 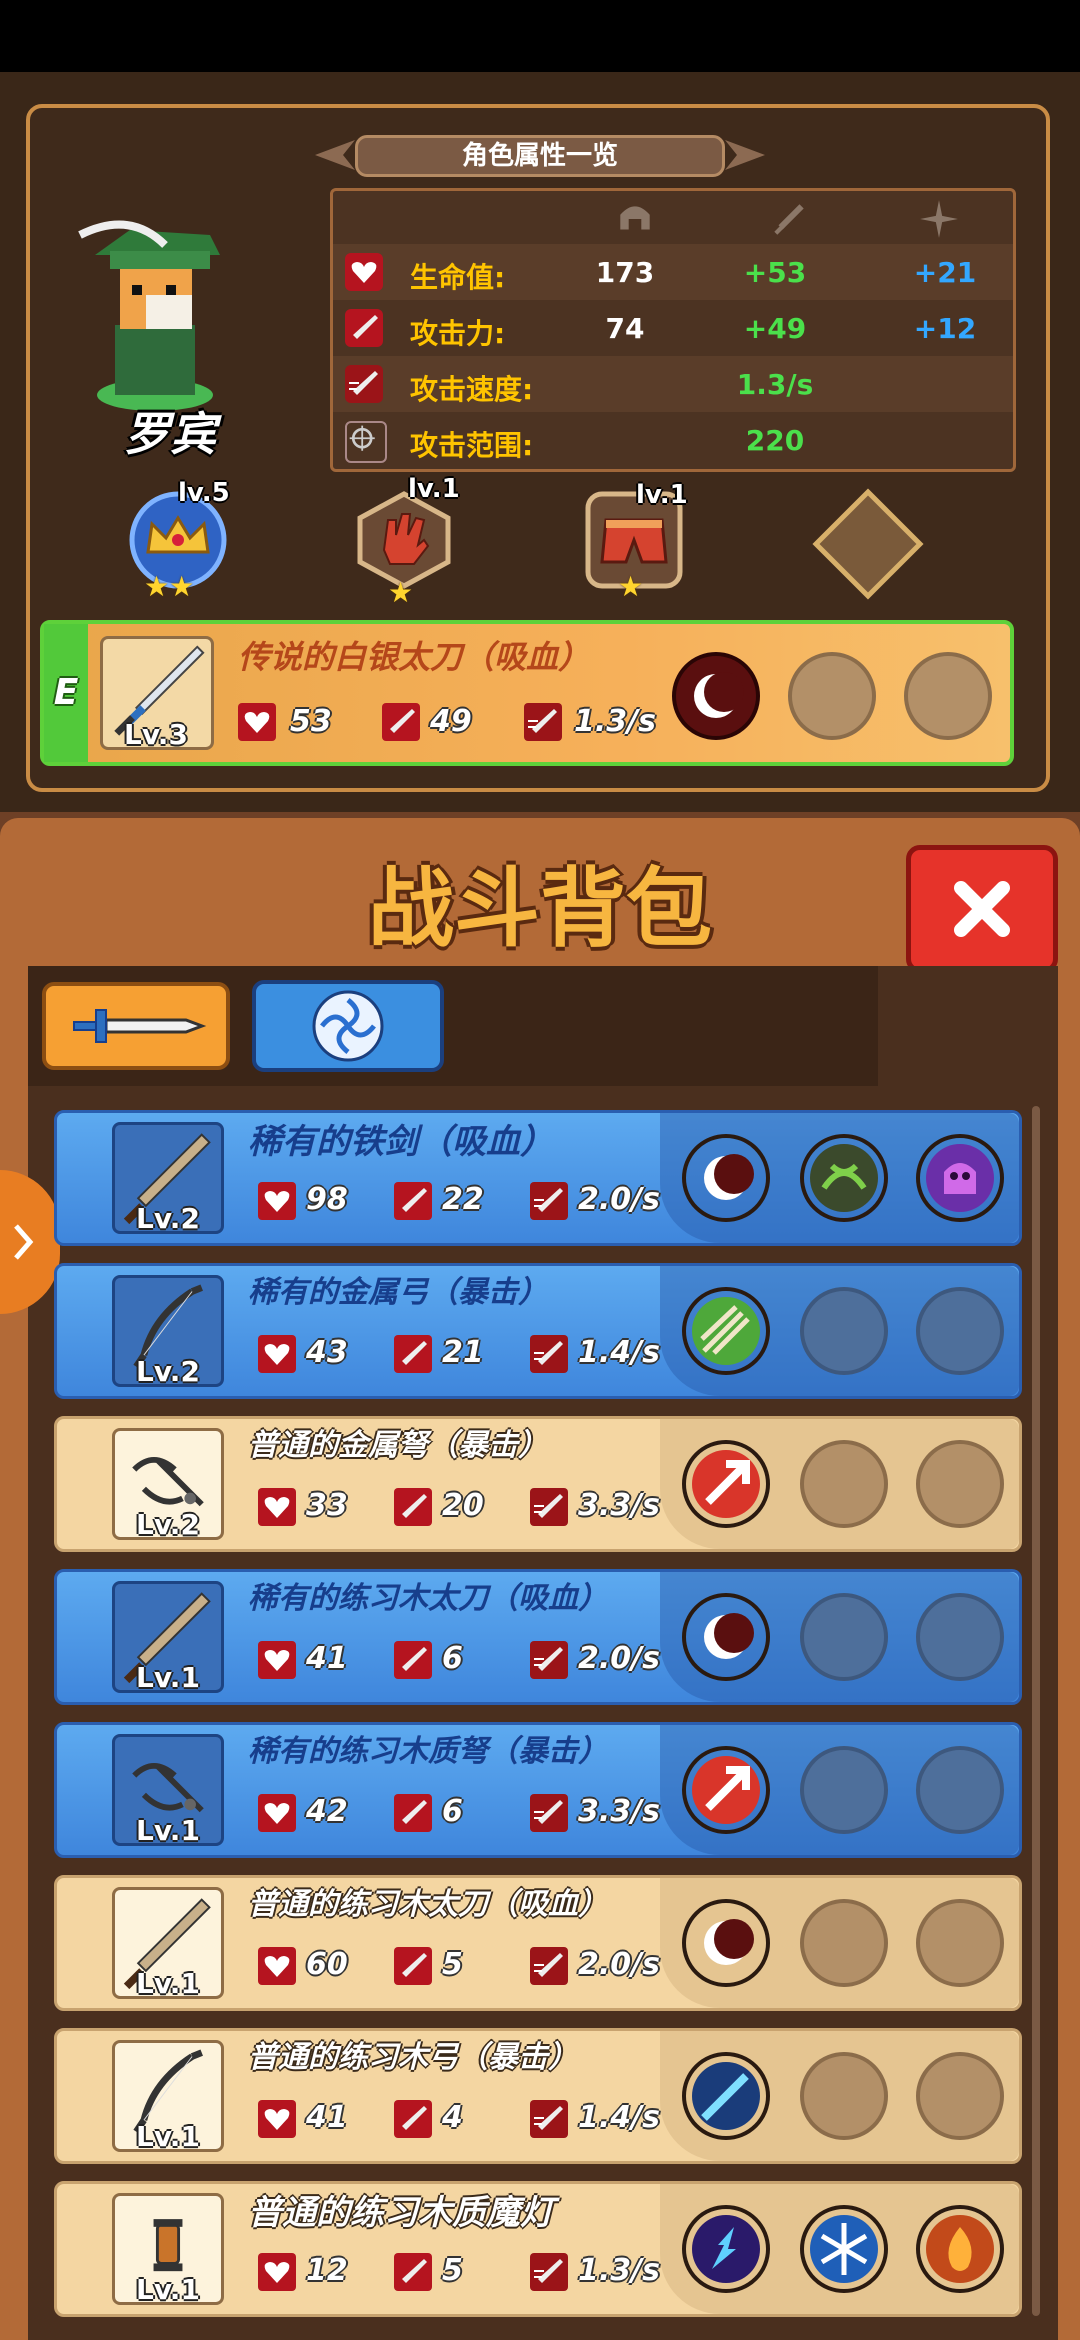 What do you see at coordinates (726, 2096) in the screenshot?
I see `ice-arrow-skill-icon` at bounding box center [726, 2096].